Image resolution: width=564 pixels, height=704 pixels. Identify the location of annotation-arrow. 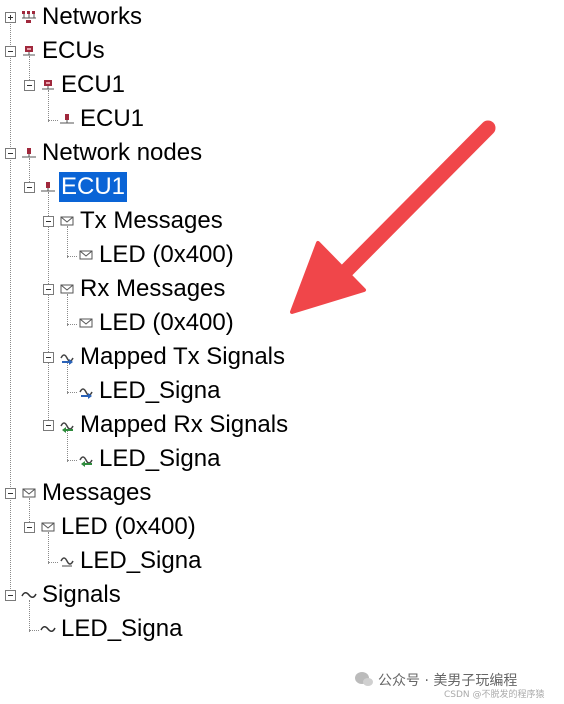
(393, 217).